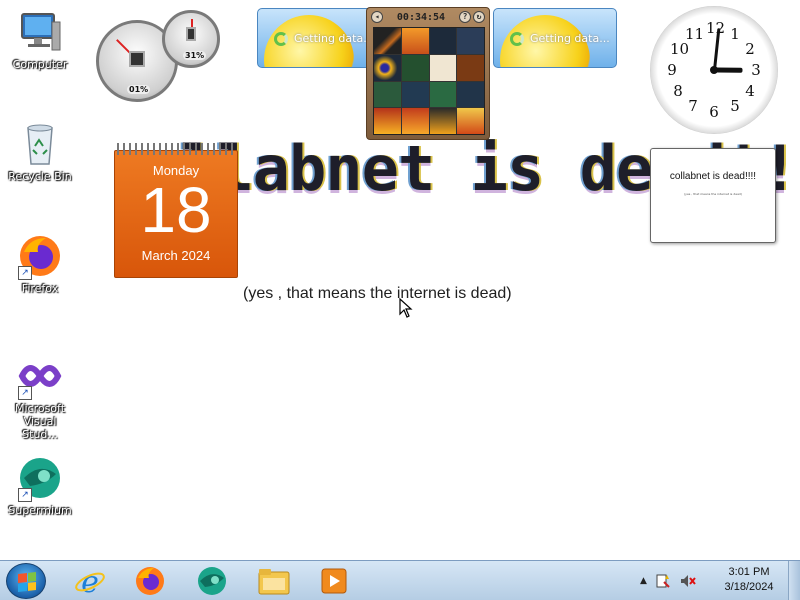 The width and height of the screenshot is (800, 600). I want to click on calendar-date: 18, so click(176, 210).